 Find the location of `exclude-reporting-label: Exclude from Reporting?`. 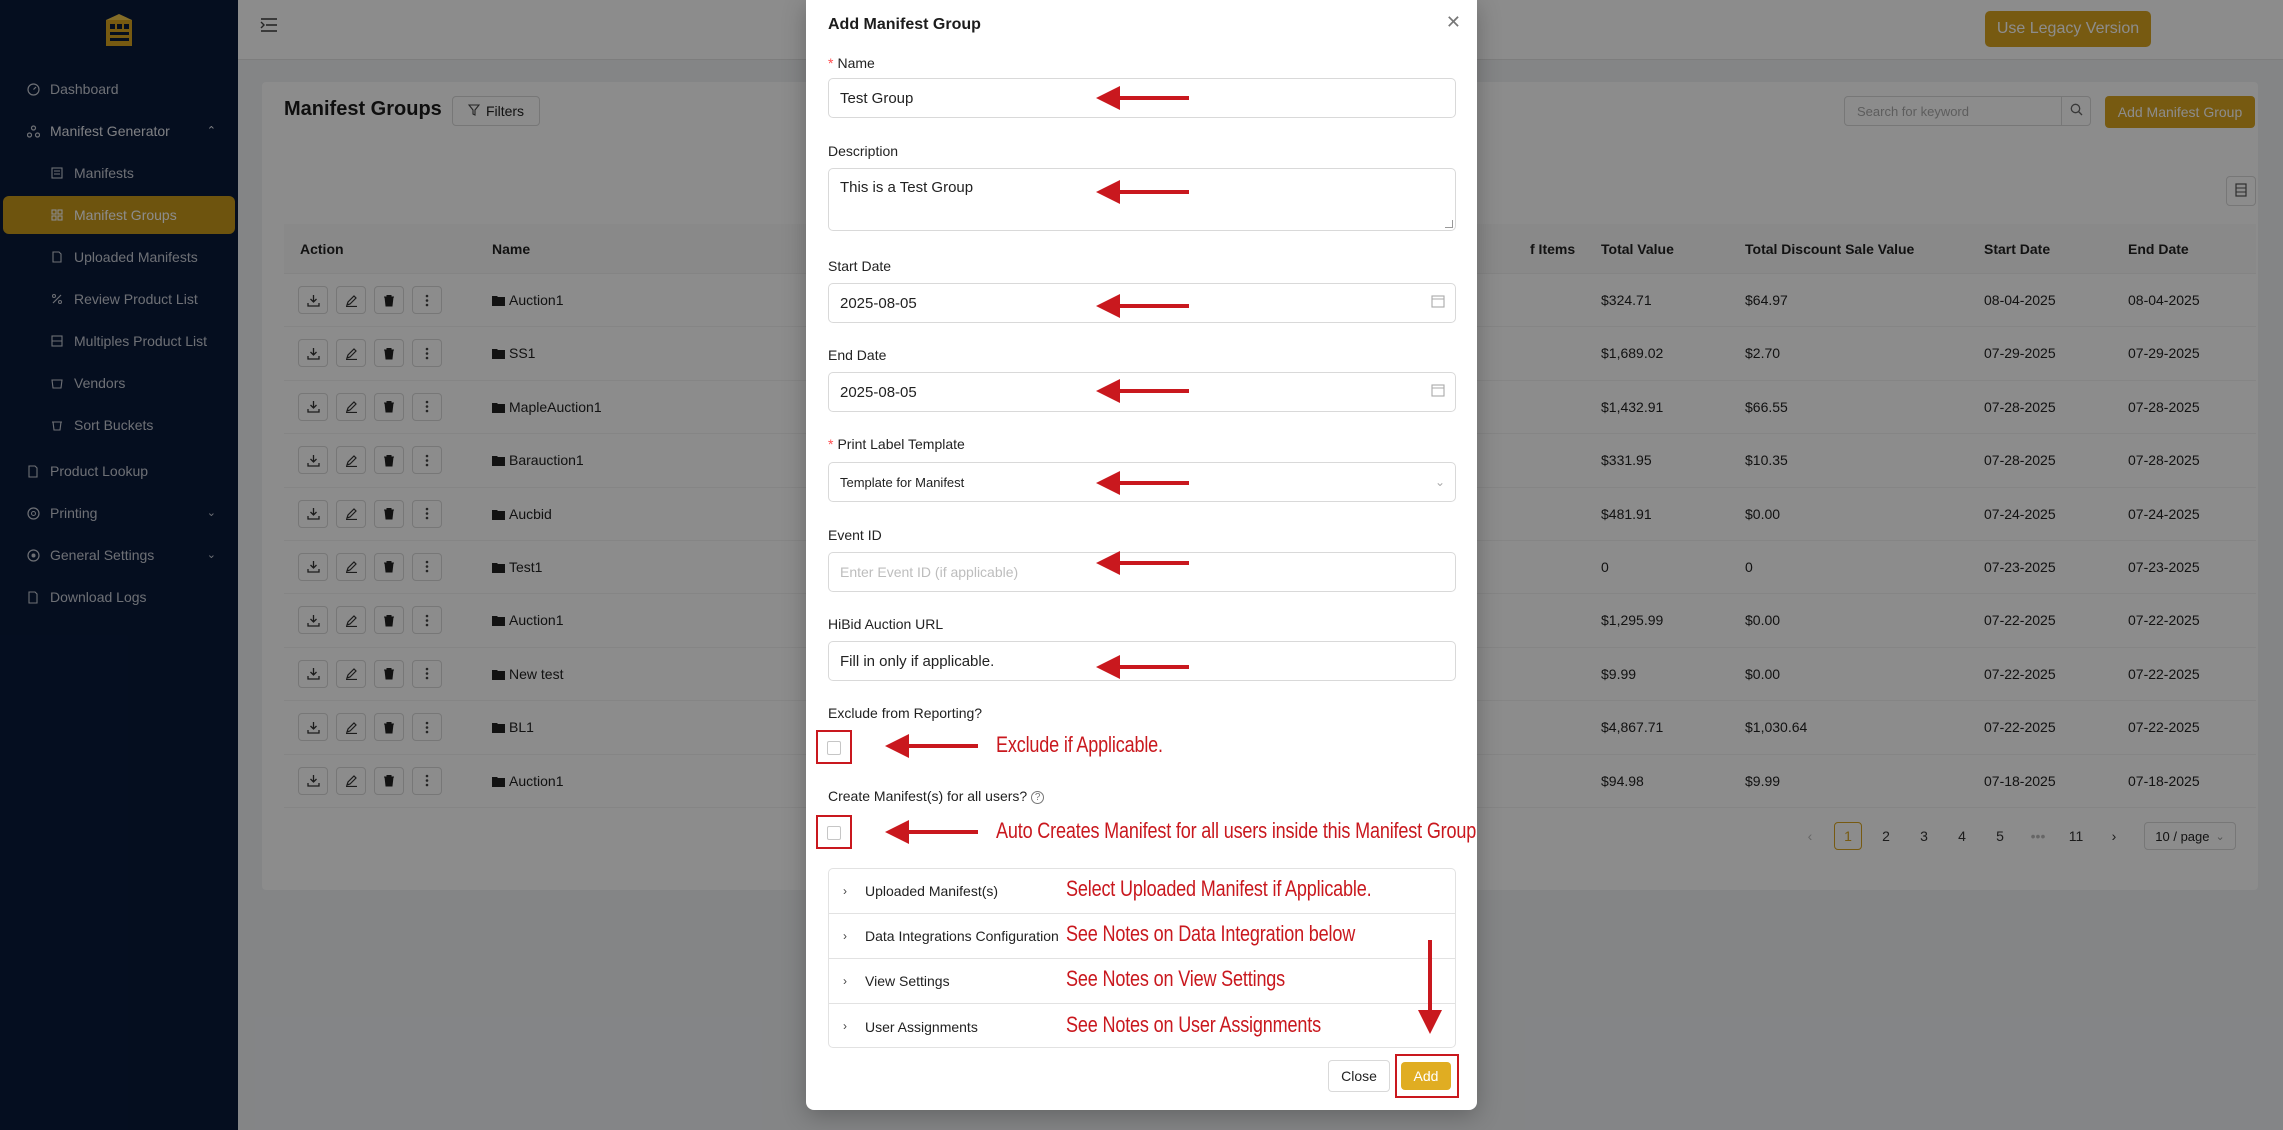

exclude-reporting-label: Exclude from Reporting? is located at coordinates (905, 713).